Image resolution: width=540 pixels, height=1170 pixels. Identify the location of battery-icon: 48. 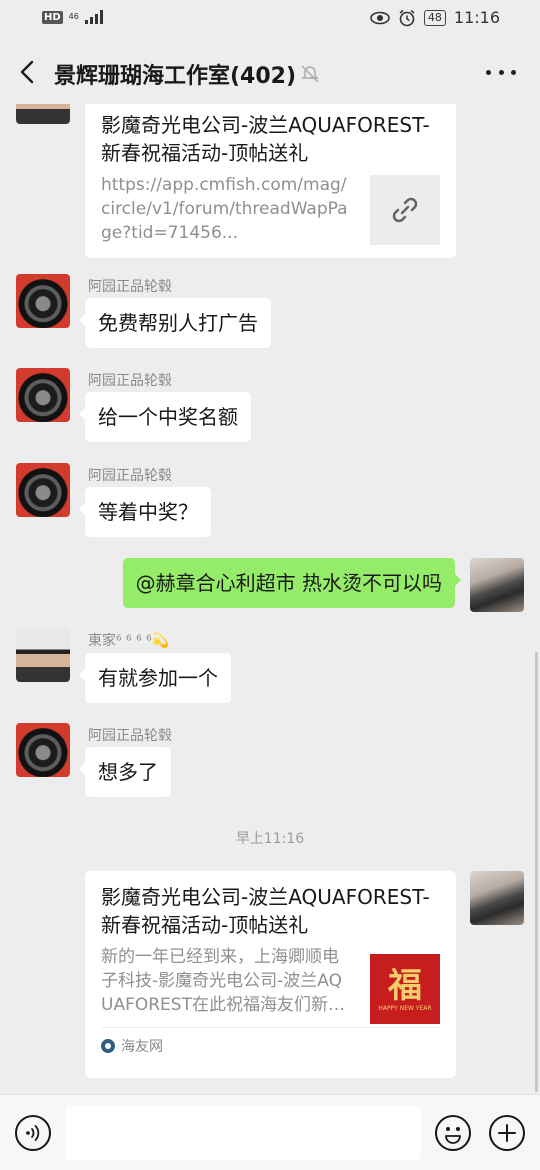
(434, 17).